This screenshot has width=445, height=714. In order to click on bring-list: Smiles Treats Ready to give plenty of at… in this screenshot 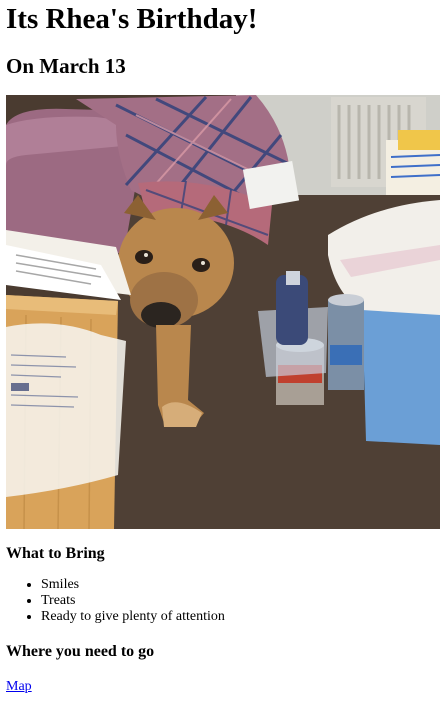, I will do `click(222, 601)`.